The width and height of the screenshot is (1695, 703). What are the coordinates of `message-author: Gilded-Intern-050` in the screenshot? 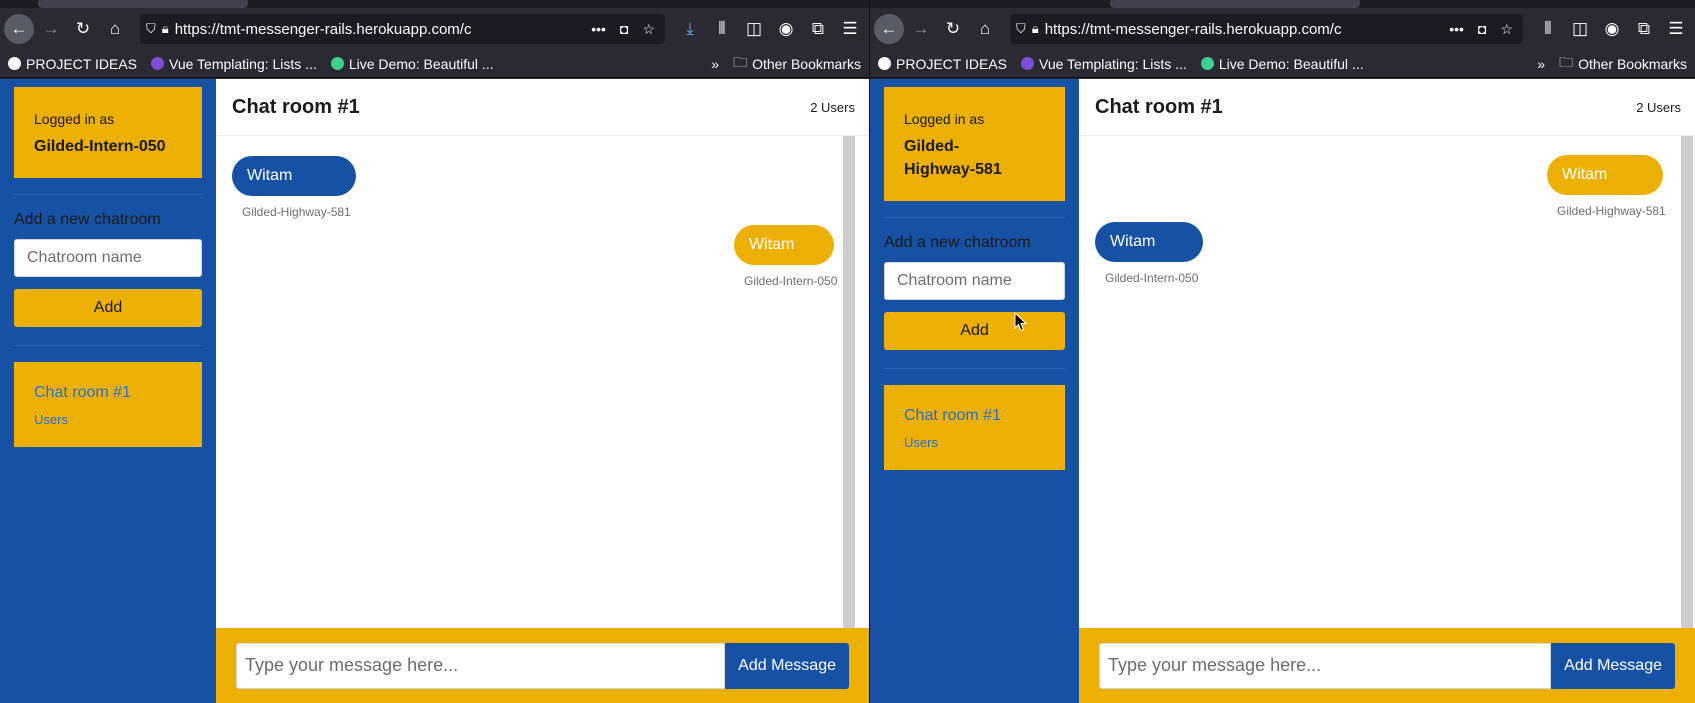 It's located at (791, 281).